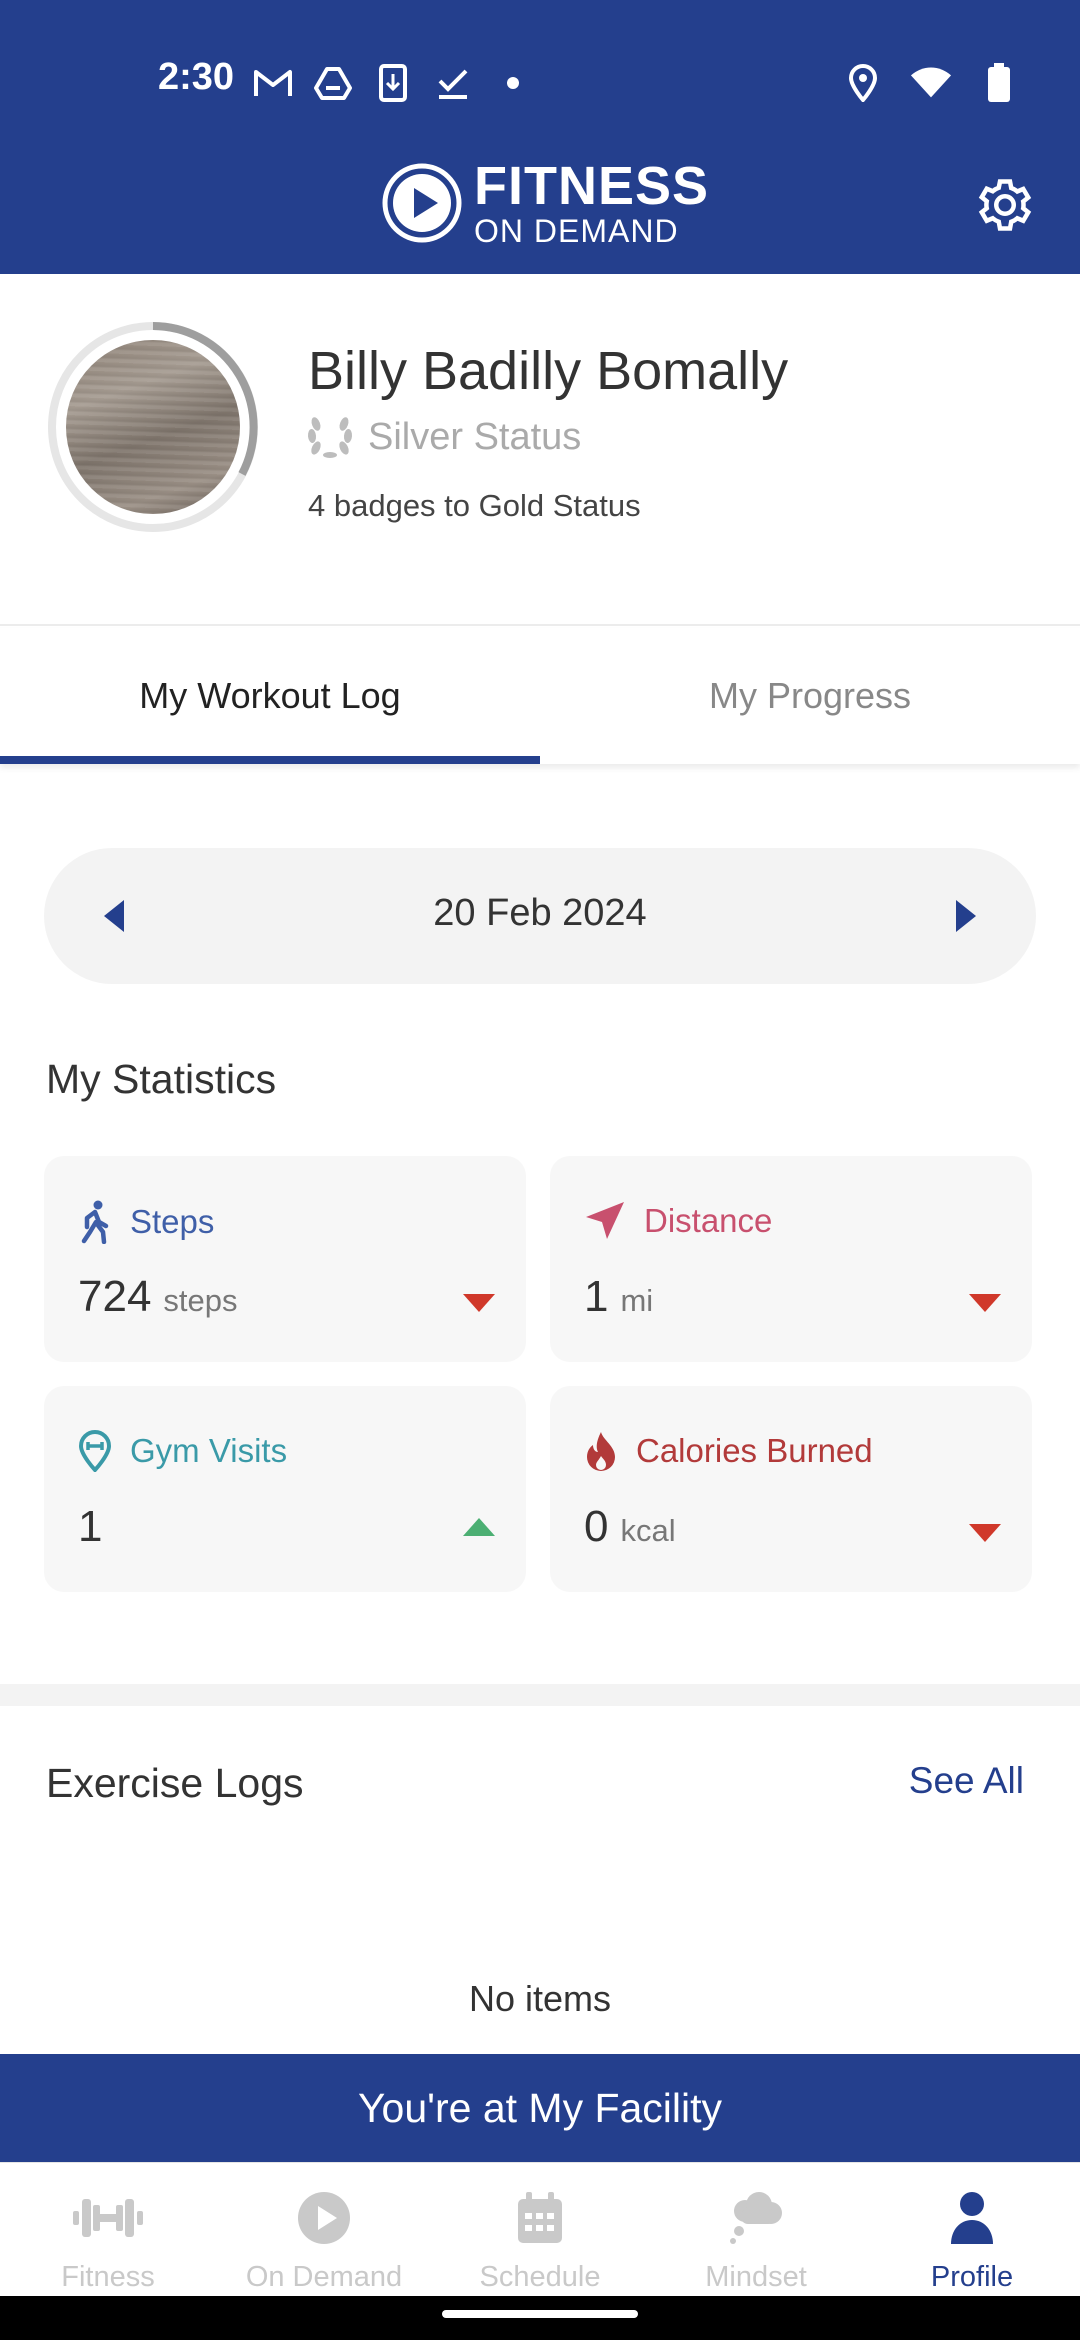  I want to click on empty-state-text: No items, so click(540, 1998).